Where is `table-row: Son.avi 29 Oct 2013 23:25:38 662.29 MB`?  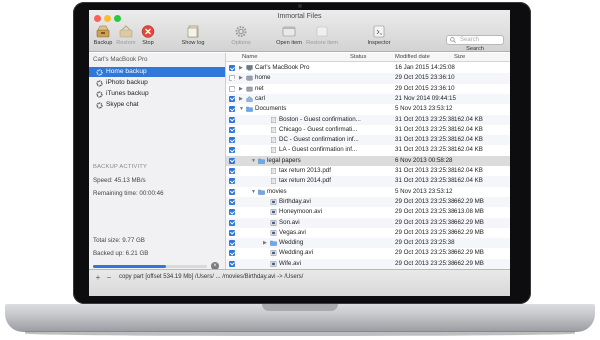 table-row: Son.avi 29 Oct 2013 23:25:38 662.29 MB is located at coordinates (368, 222).